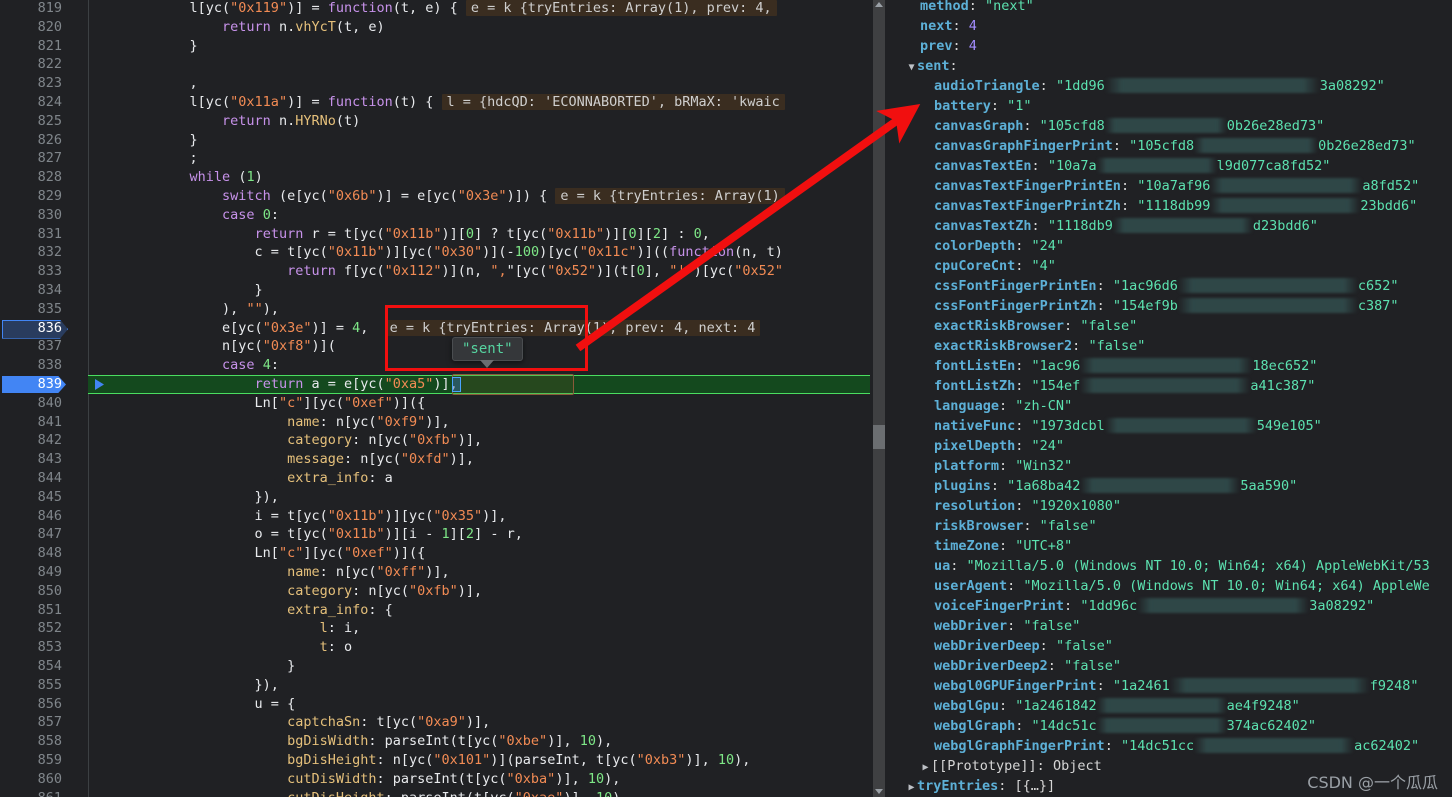 This screenshot has height=797, width=1452. I want to click on line-number: 821, so click(31, 46).